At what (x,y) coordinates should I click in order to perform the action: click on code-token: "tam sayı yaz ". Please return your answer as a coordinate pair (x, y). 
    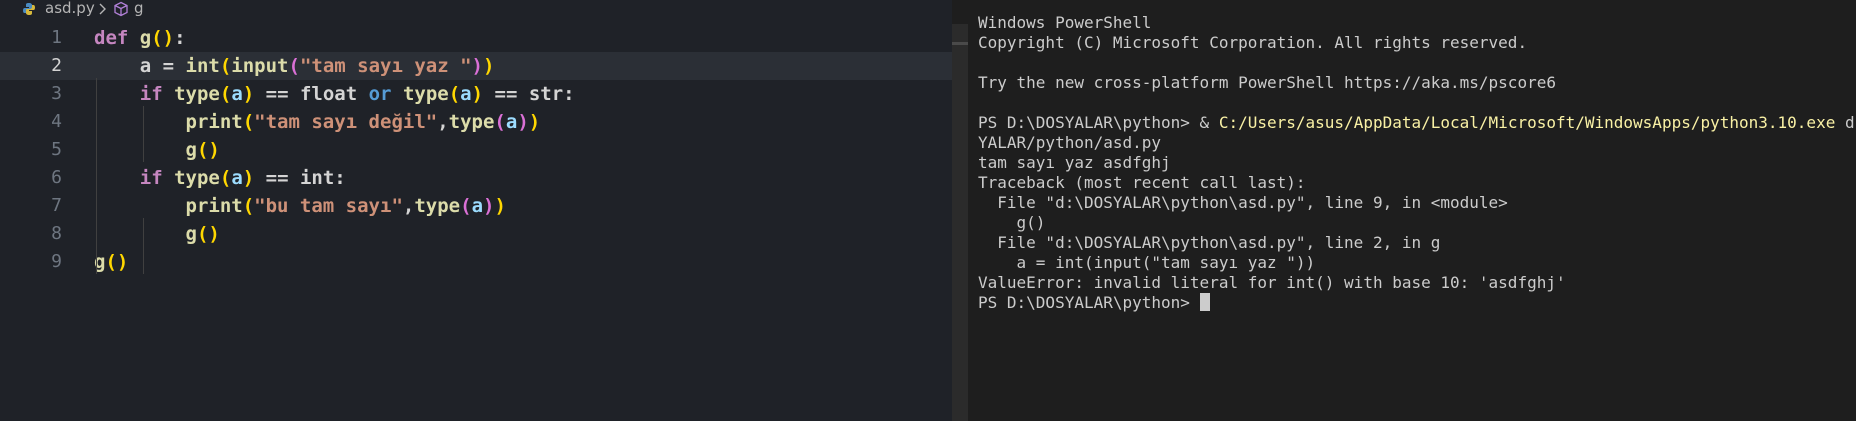
    Looking at the image, I should click on (385, 66).